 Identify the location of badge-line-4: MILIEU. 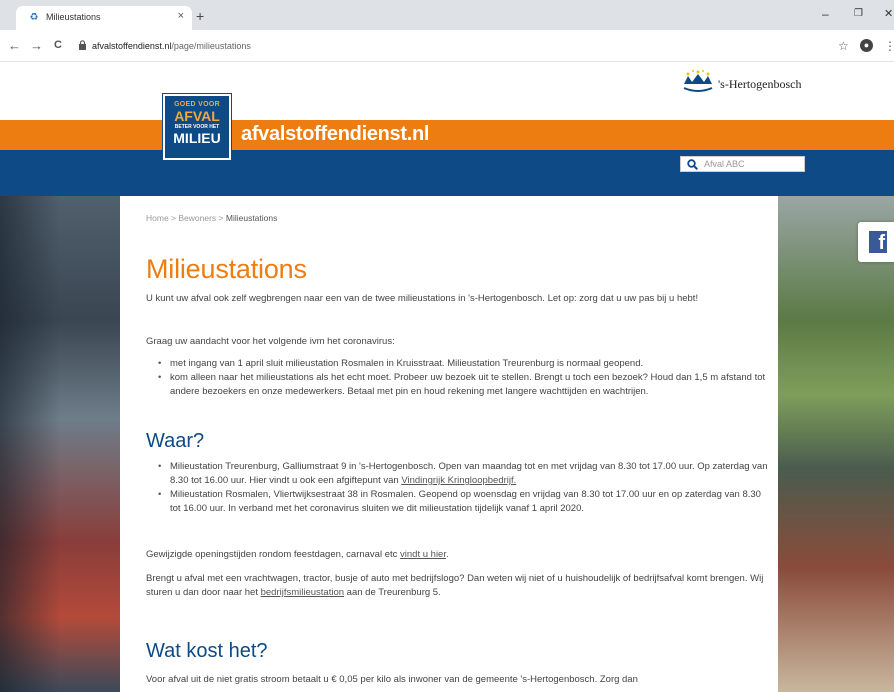
(197, 138).